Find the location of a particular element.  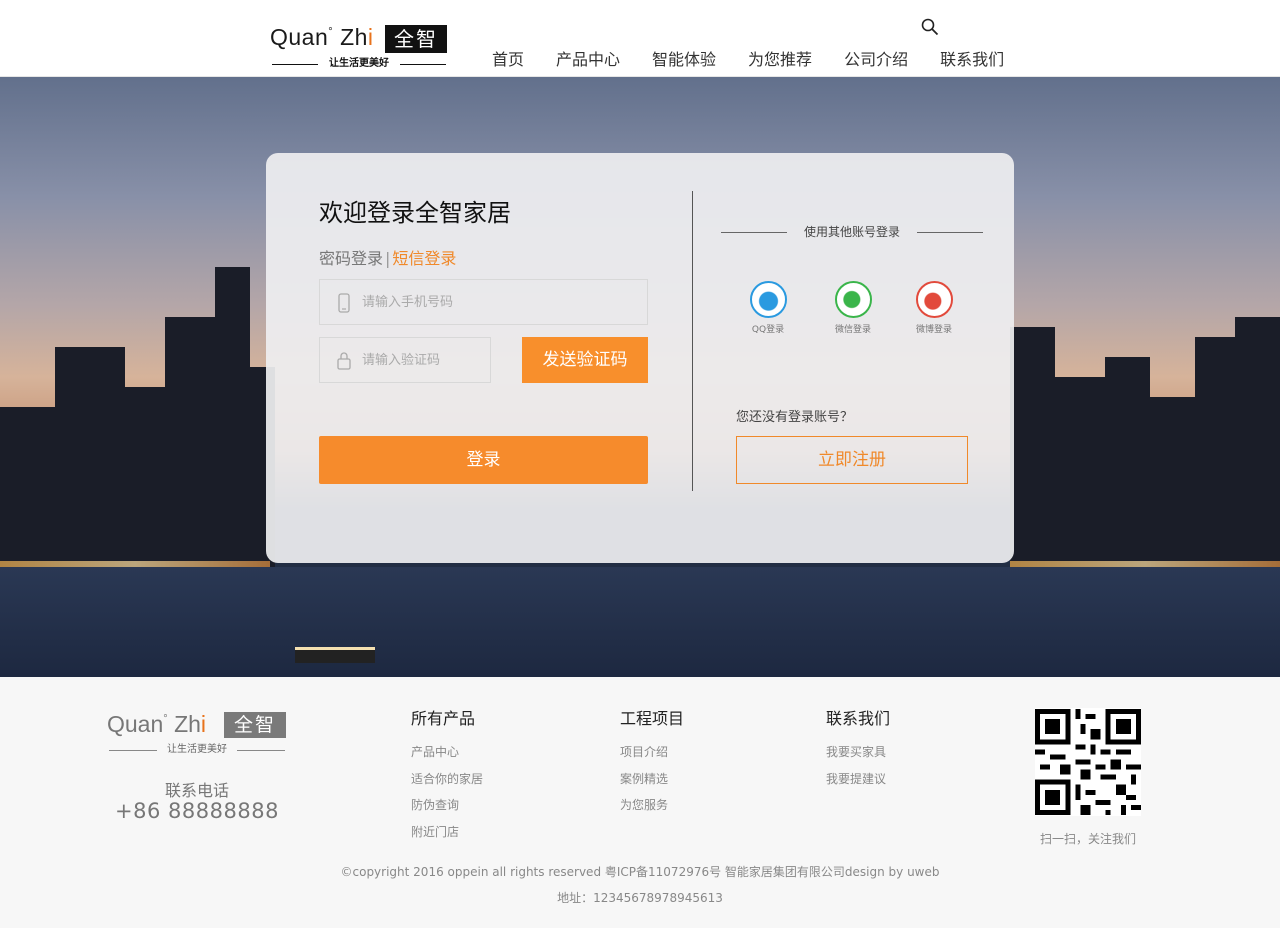

logo-degree: ° is located at coordinates (331, 32).